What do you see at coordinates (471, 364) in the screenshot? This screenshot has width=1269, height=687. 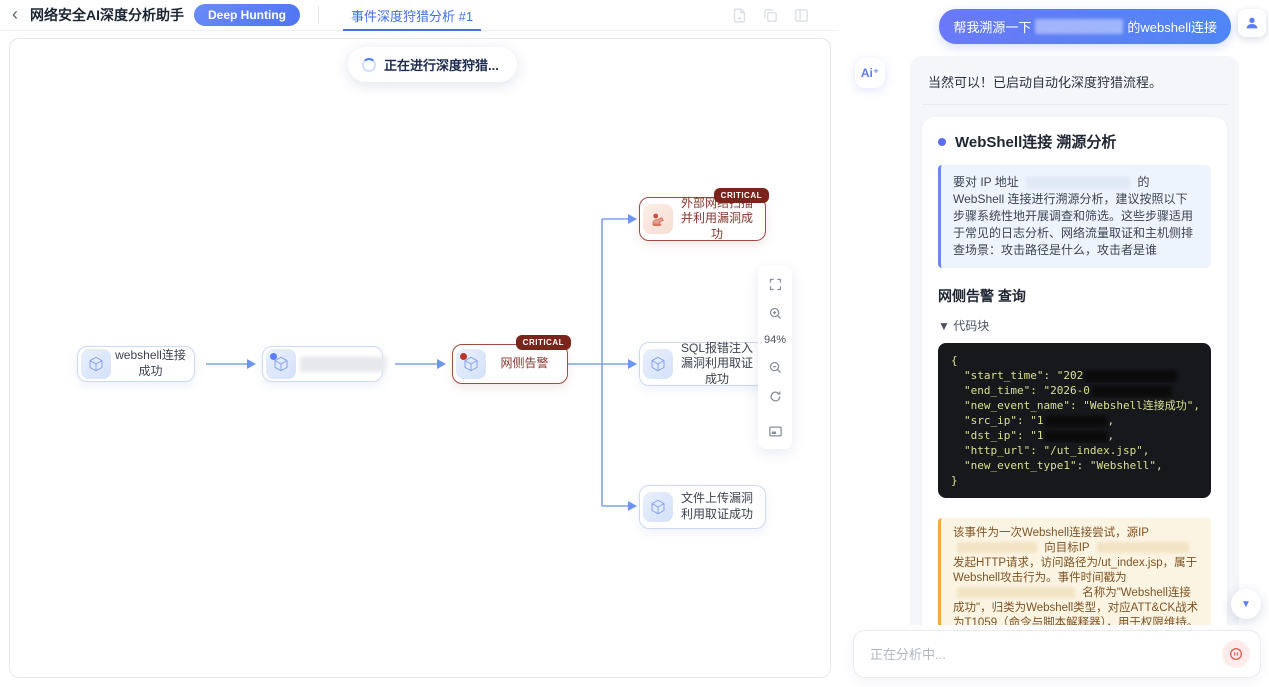 I see `alert-cube-icon` at bounding box center [471, 364].